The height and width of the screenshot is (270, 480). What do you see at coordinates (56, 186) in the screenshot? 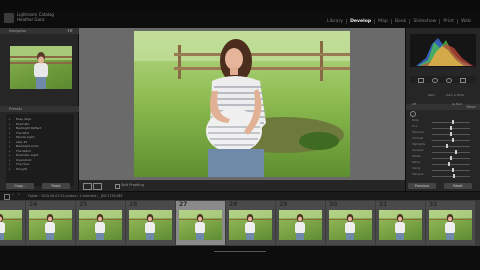
I see `paste-button: Paste` at bounding box center [56, 186].